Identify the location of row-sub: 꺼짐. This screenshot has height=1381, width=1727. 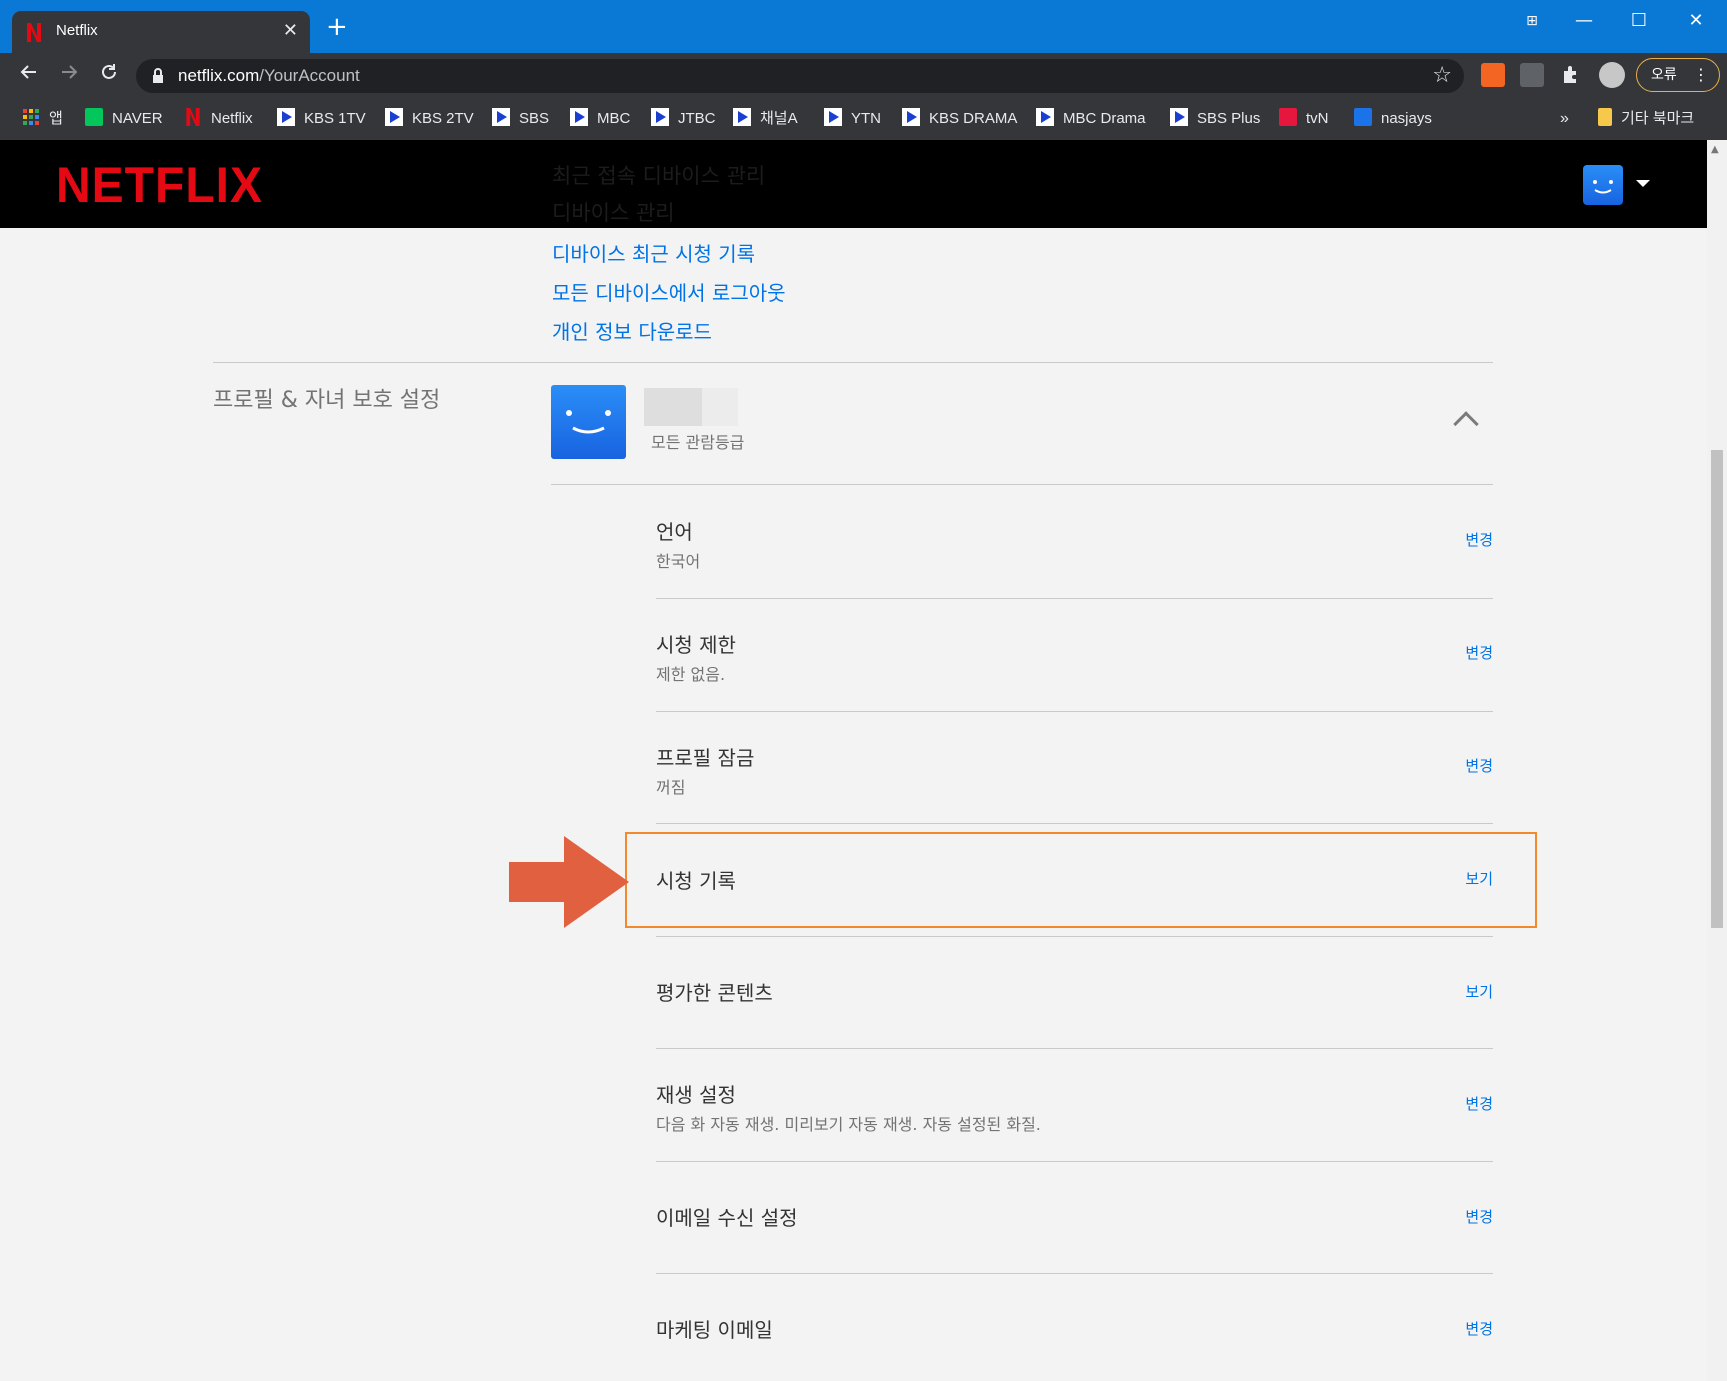
(671, 787).